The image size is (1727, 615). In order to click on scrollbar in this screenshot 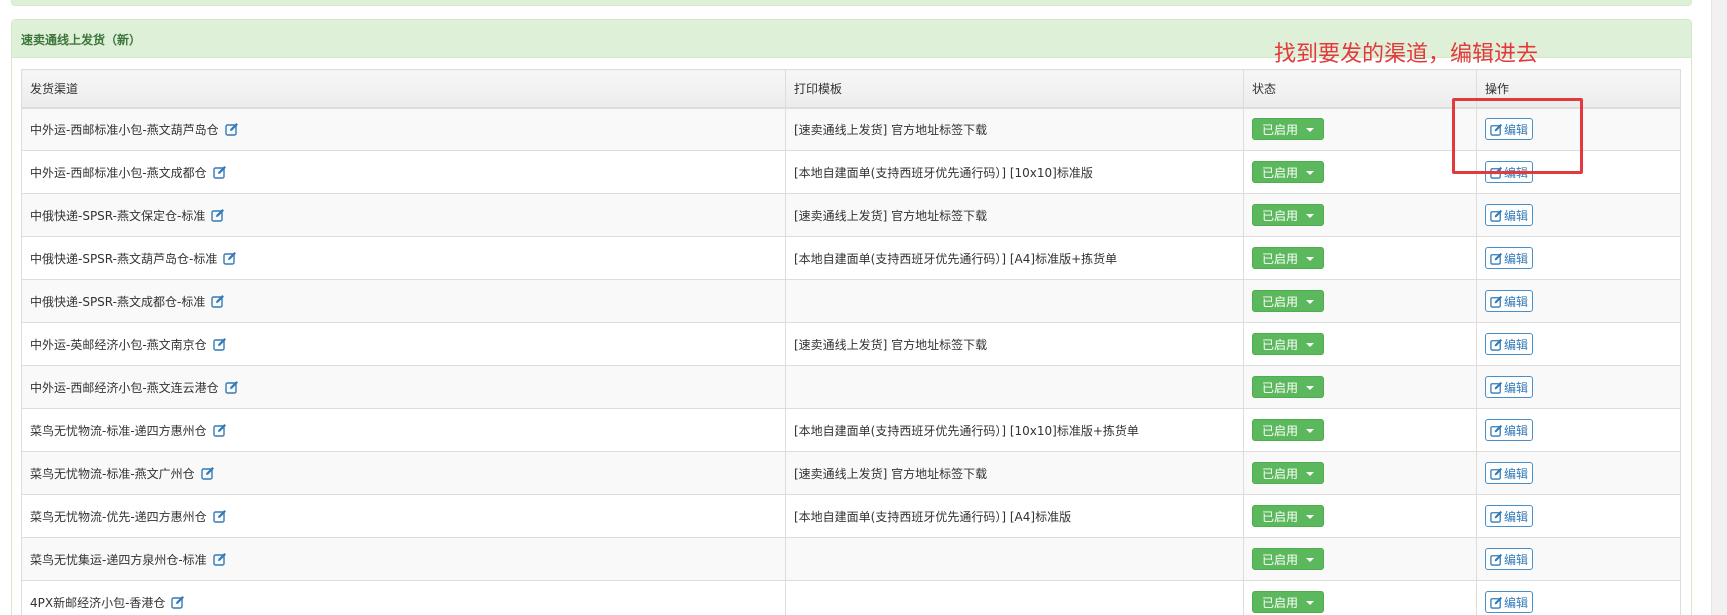, I will do `click(1719, 307)`.